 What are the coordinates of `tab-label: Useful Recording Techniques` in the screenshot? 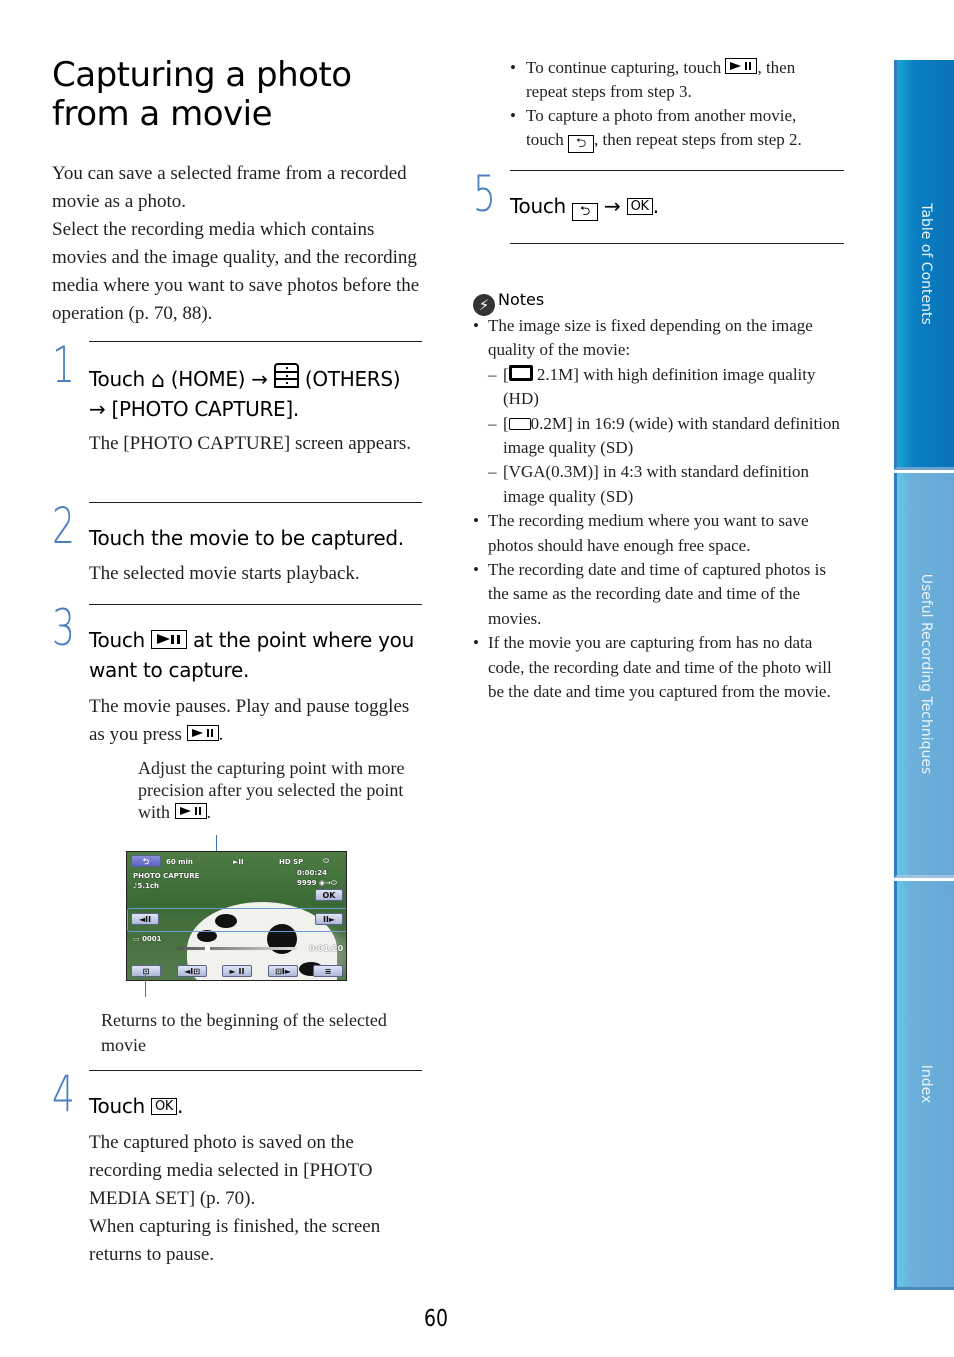 It's located at (925, 674).